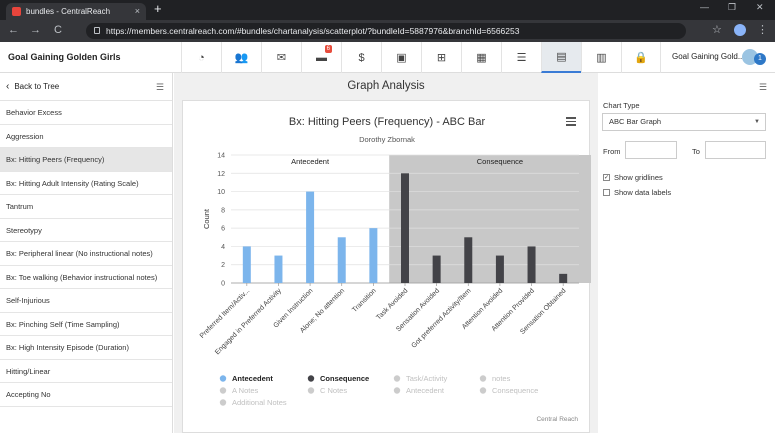  What do you see at coordinates (760, 59) in the screenshot?
I see `notification-badge: 1` at bounding box center [760, 59].